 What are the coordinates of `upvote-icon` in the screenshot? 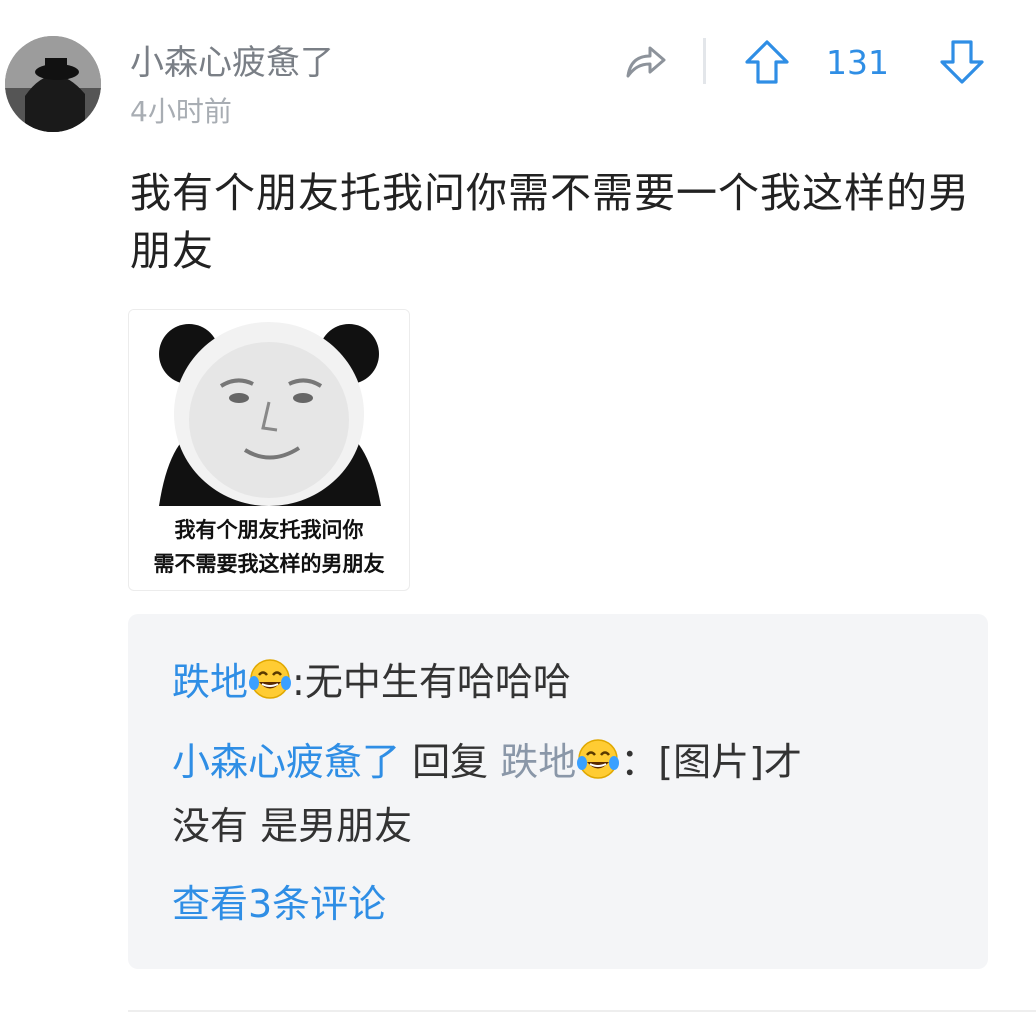 It's located at (767, 62).